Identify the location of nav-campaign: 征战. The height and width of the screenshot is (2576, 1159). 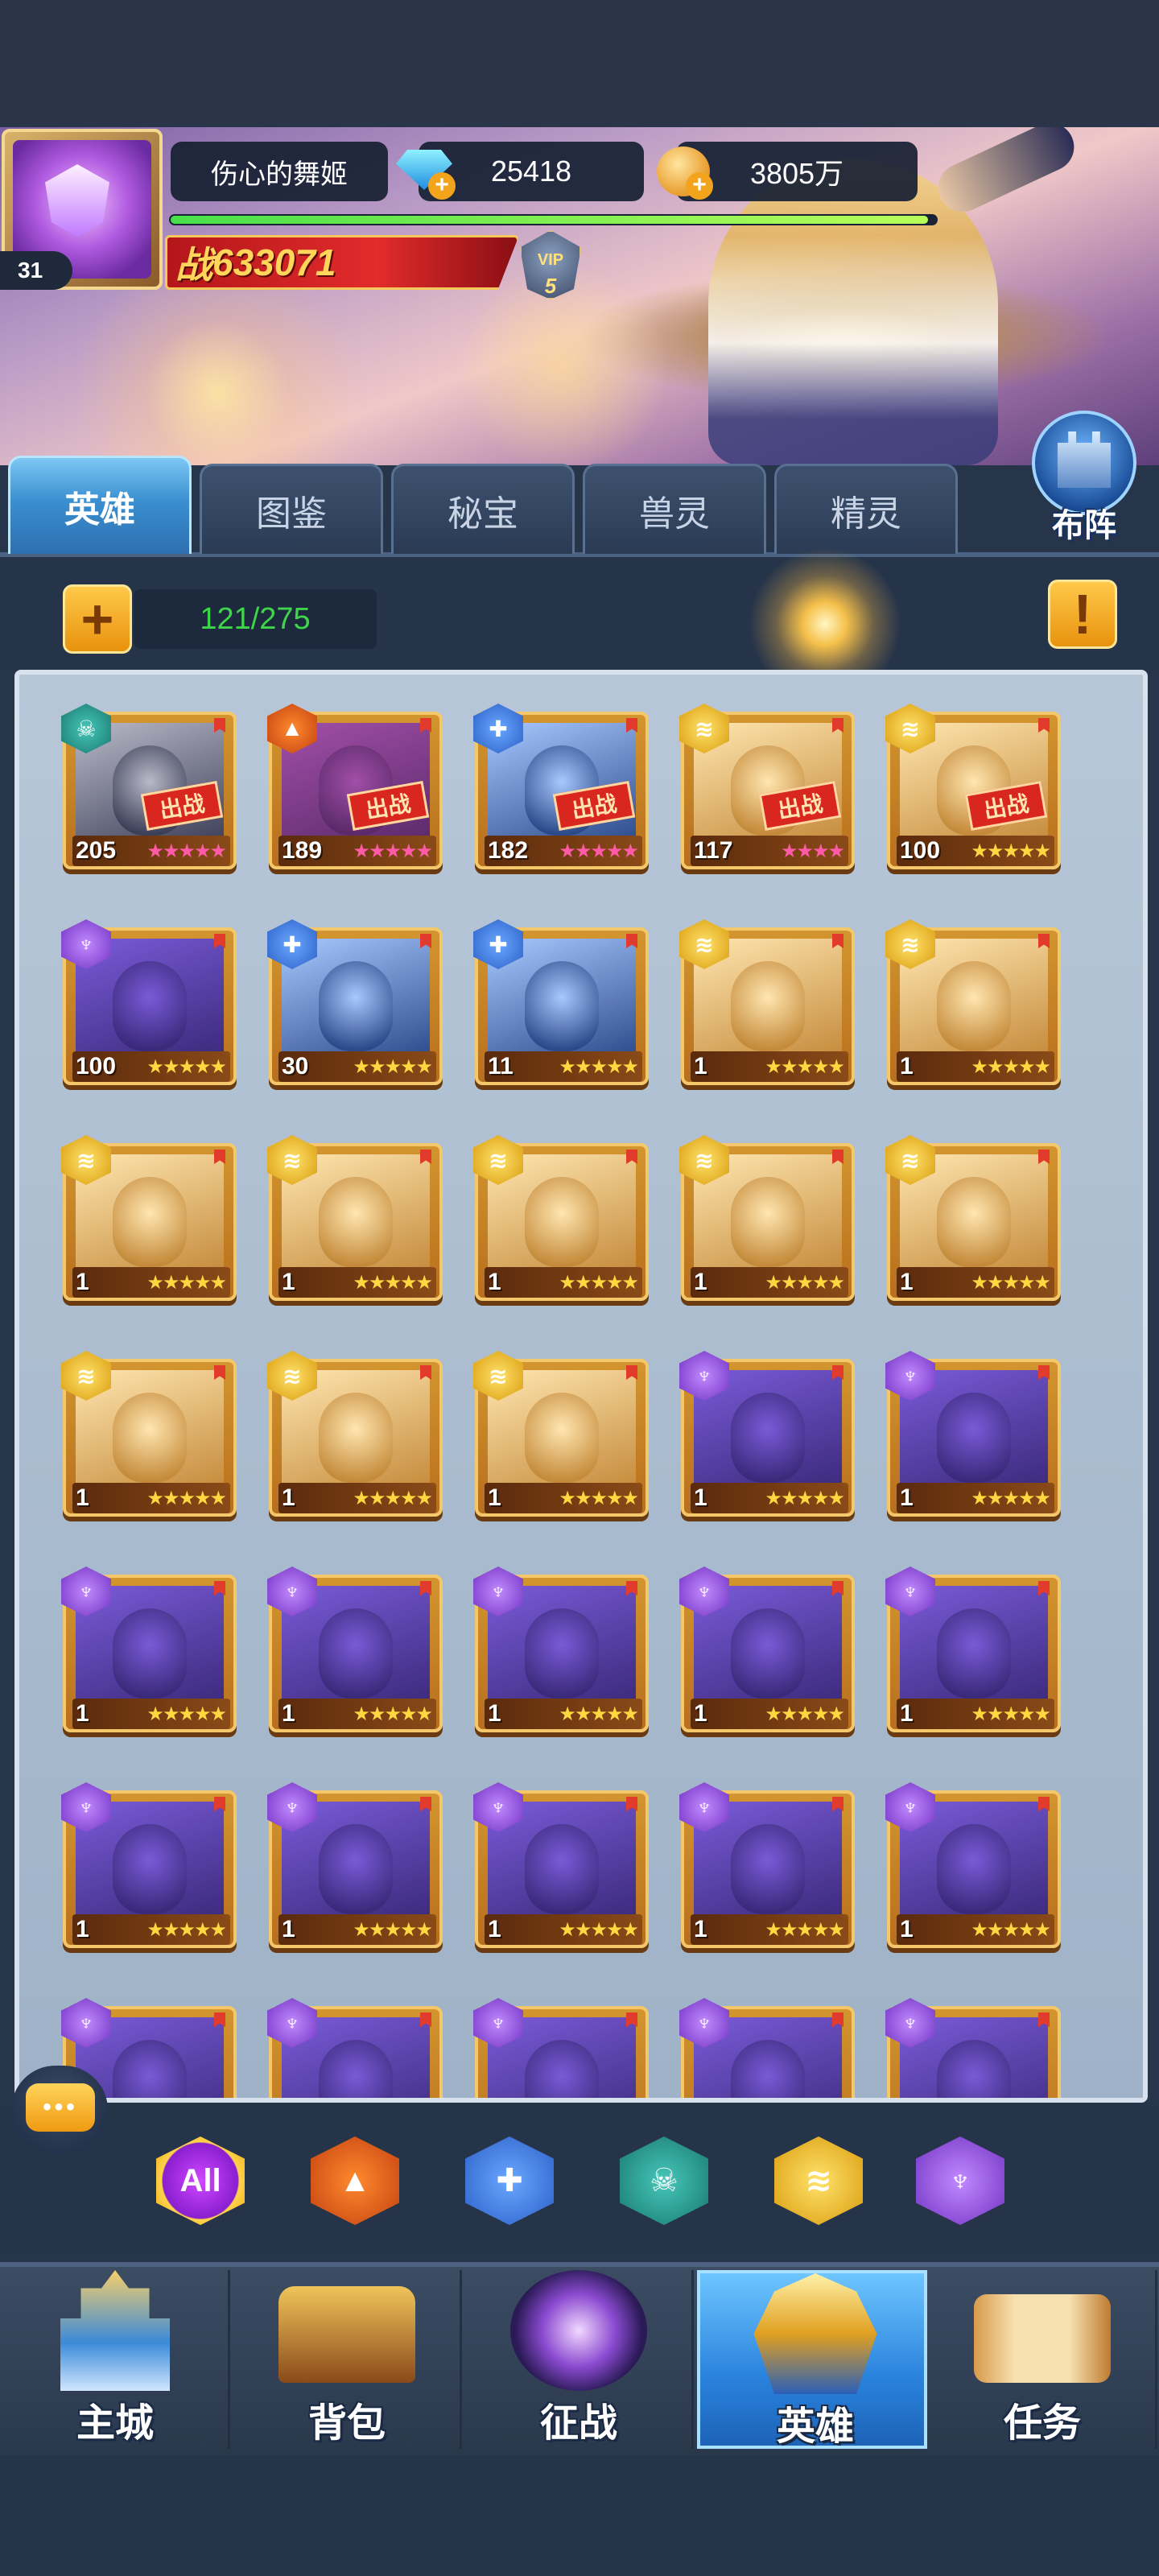
(579, 2359).